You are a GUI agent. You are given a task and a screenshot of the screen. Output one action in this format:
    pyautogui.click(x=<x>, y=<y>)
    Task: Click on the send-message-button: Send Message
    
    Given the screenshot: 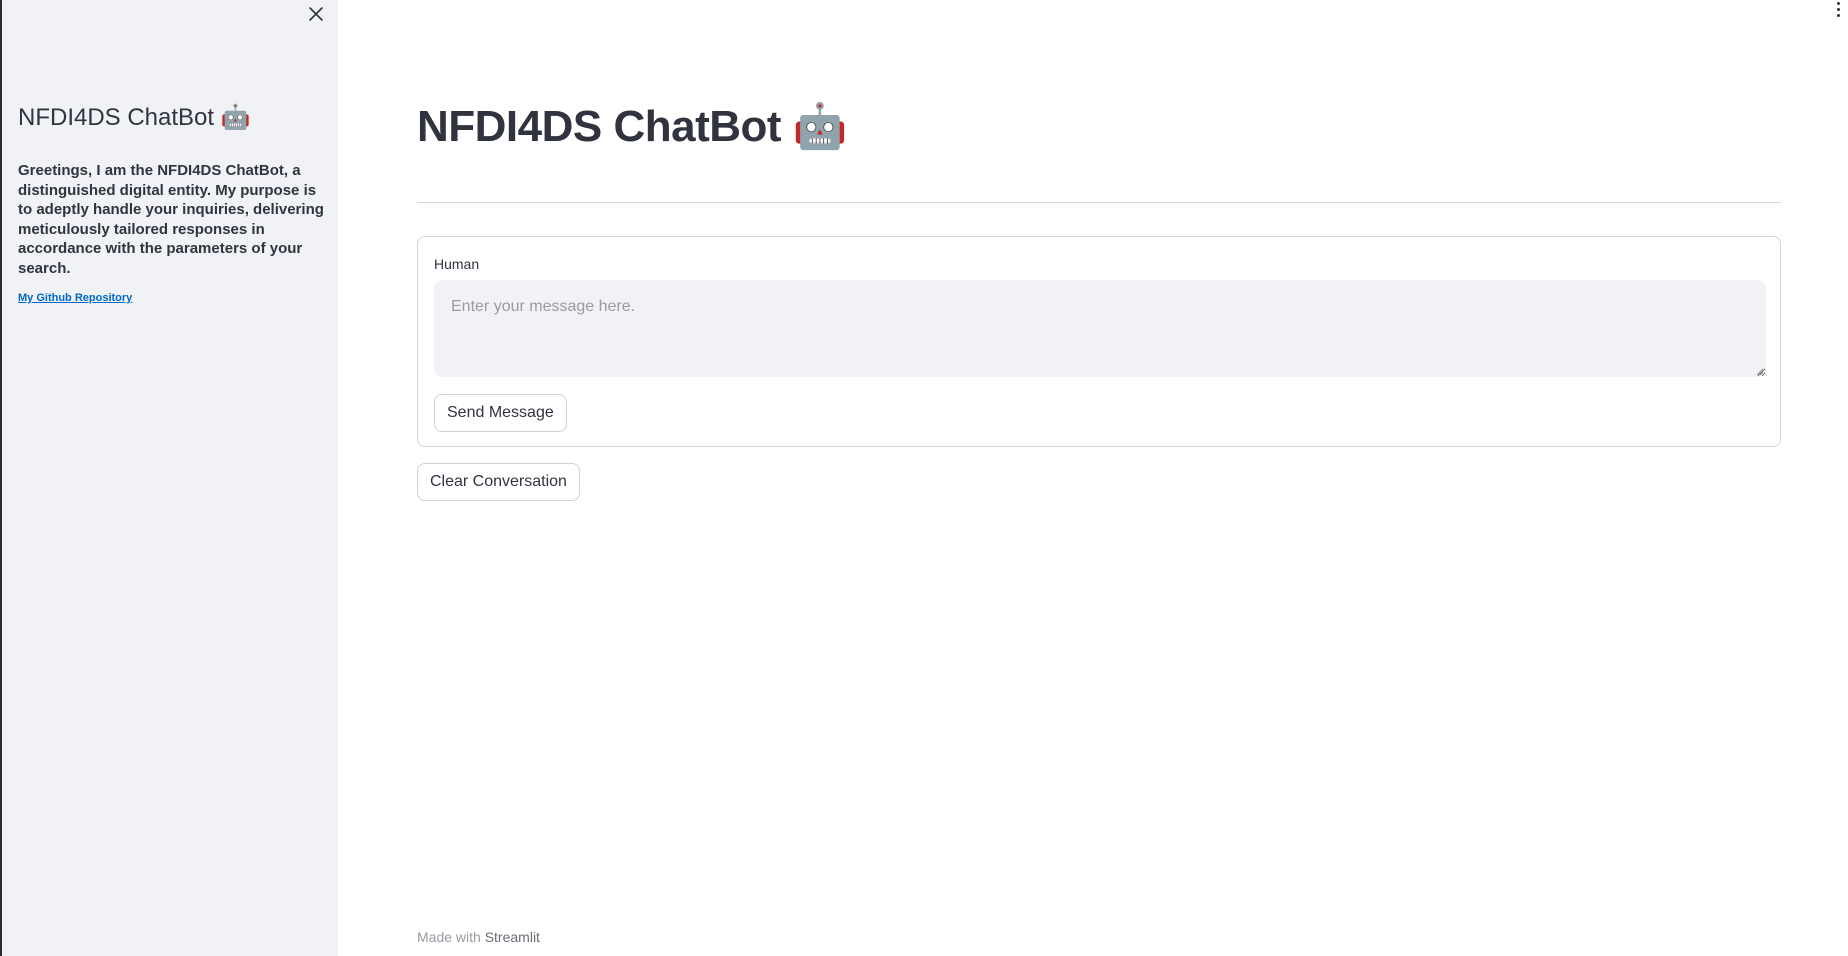 What is the action you would take?
    pyautogui.click(x=500, y=413)
    